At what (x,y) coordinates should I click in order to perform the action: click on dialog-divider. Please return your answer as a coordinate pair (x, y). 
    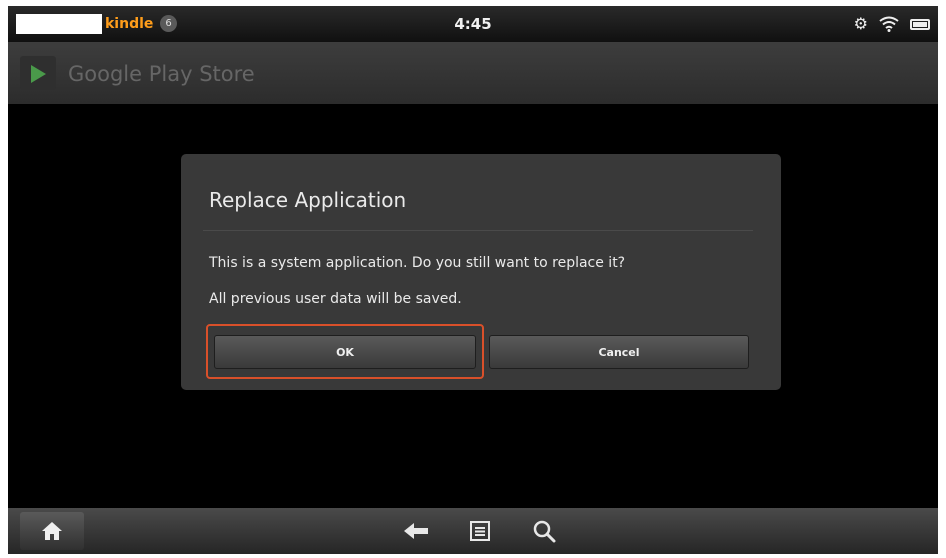
    Looking at the image, I should click on (478, 230).